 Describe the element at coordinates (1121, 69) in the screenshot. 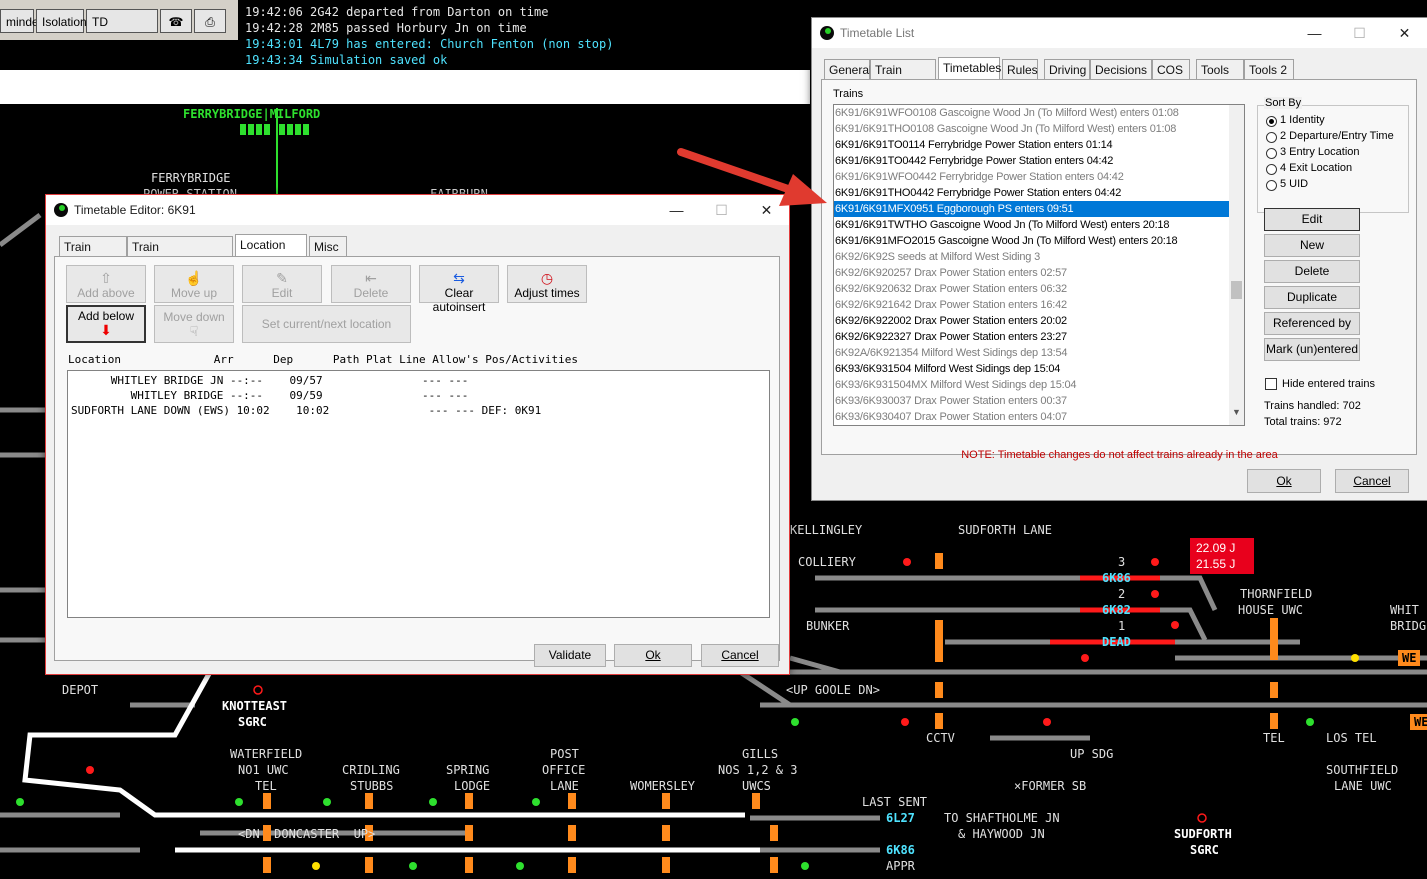

I see `tab-decisions: Decisions` at that location.